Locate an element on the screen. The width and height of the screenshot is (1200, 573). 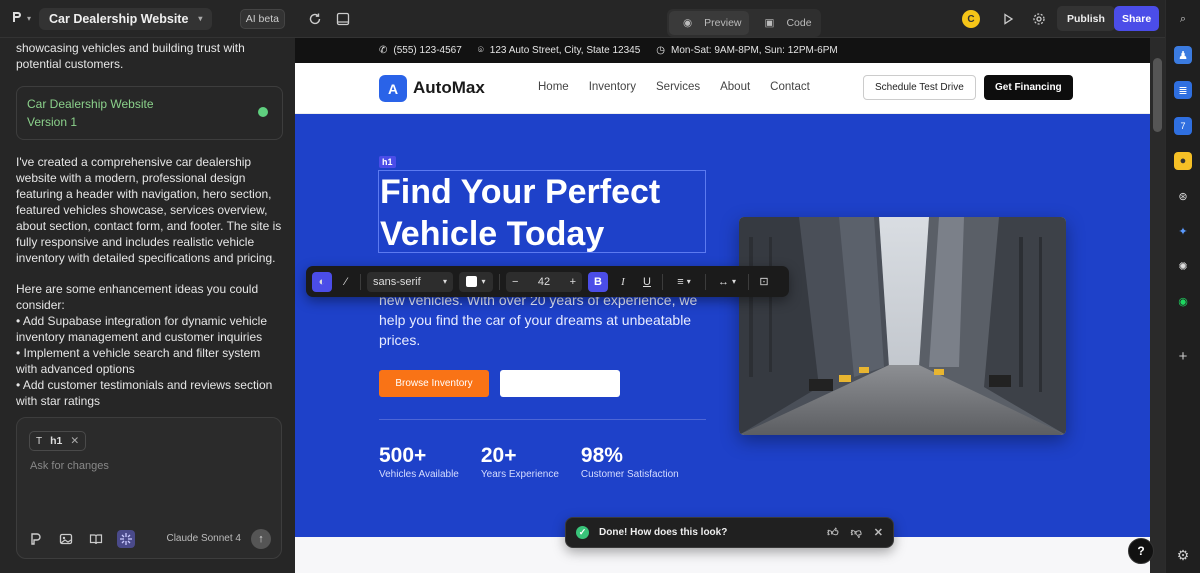
visual-edit-toggle: ◐ is located at coordinates (322, 281).